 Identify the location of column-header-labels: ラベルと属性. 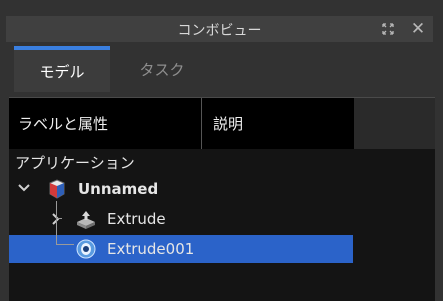
(105, 123).